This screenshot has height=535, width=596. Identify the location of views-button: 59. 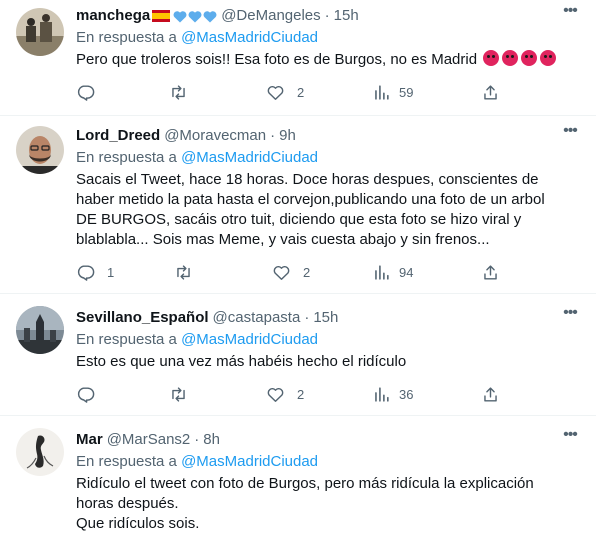
(392, 92).